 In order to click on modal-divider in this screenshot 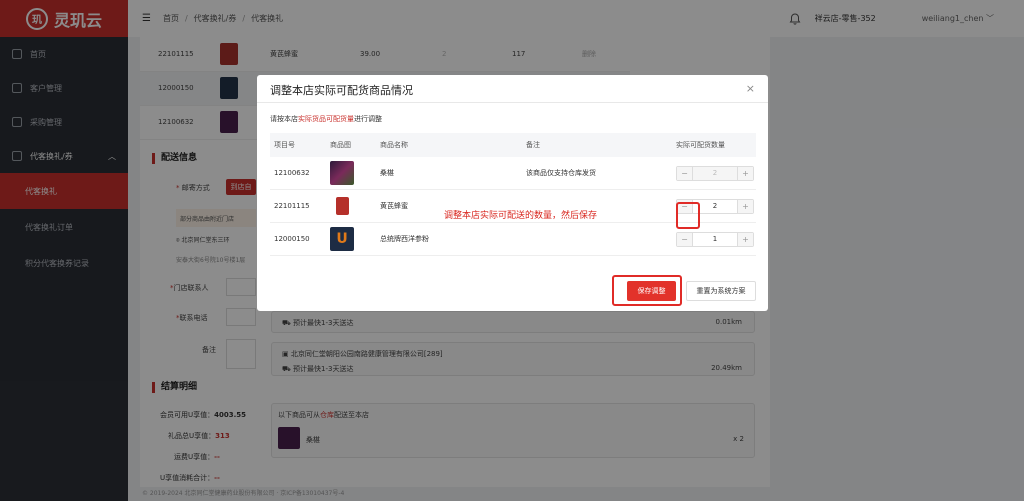, I will do `click(512, 102)`.